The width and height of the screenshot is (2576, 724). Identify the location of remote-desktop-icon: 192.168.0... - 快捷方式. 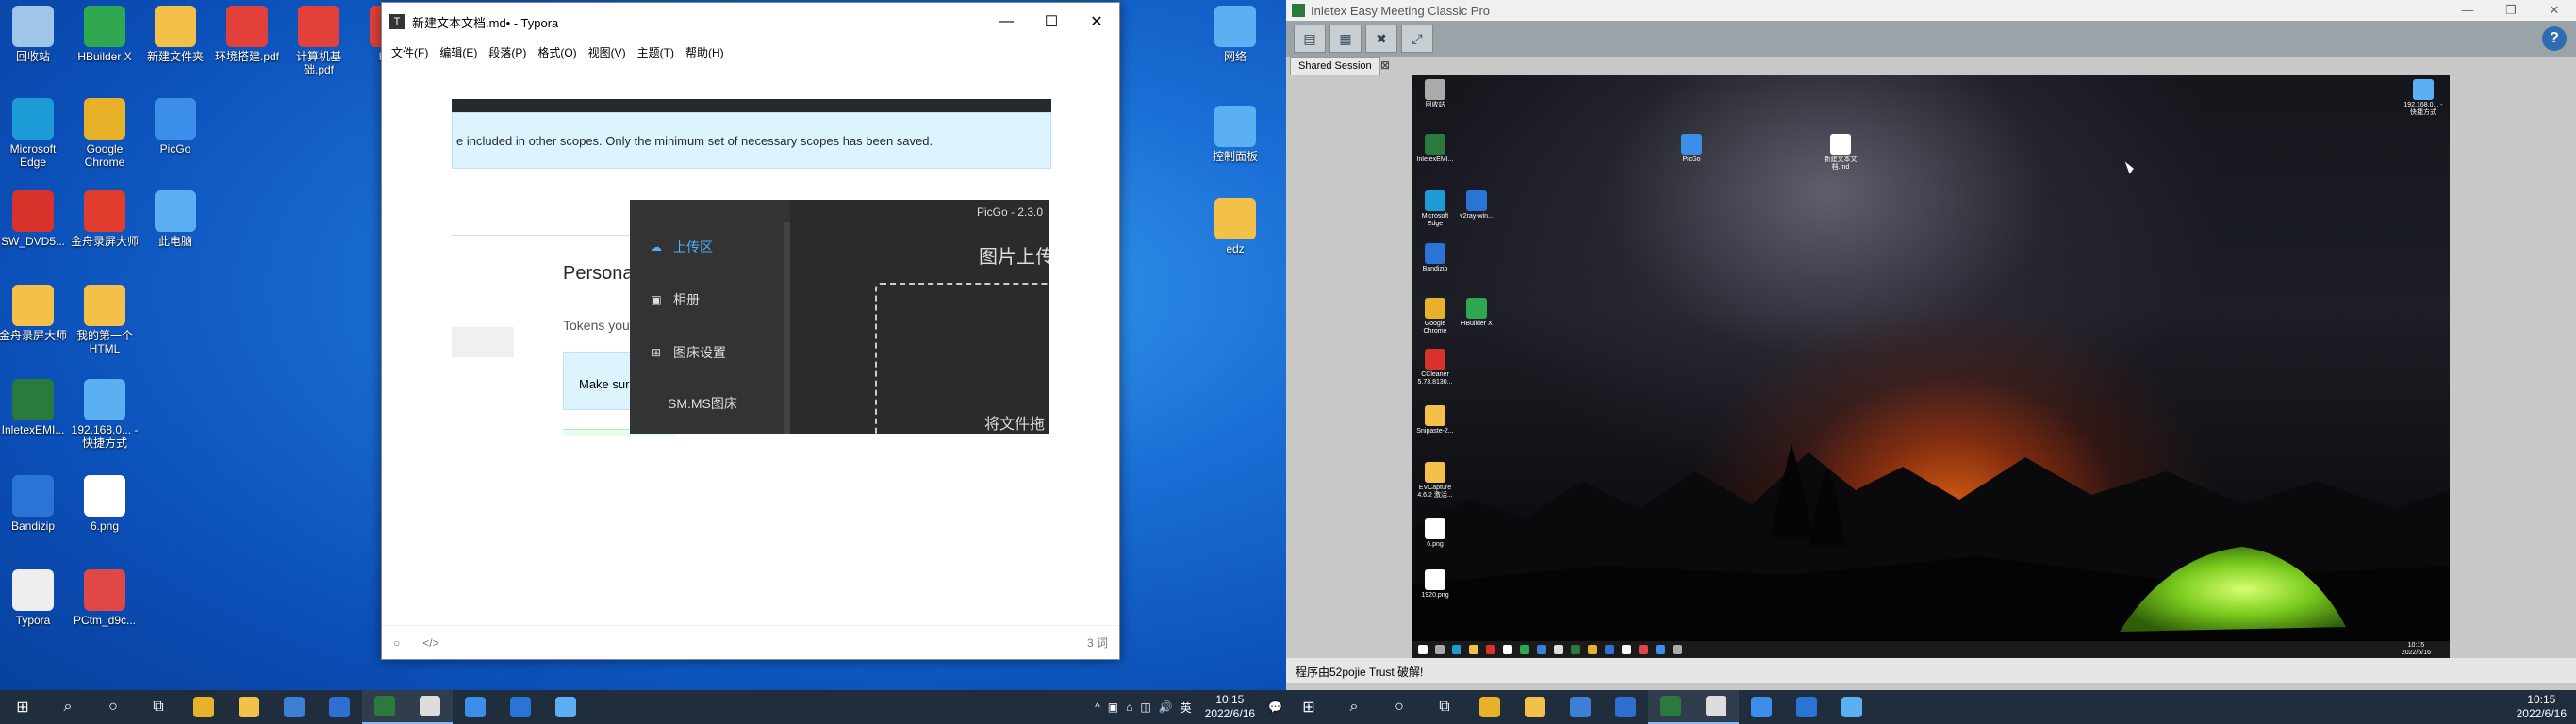
(2423, 98).